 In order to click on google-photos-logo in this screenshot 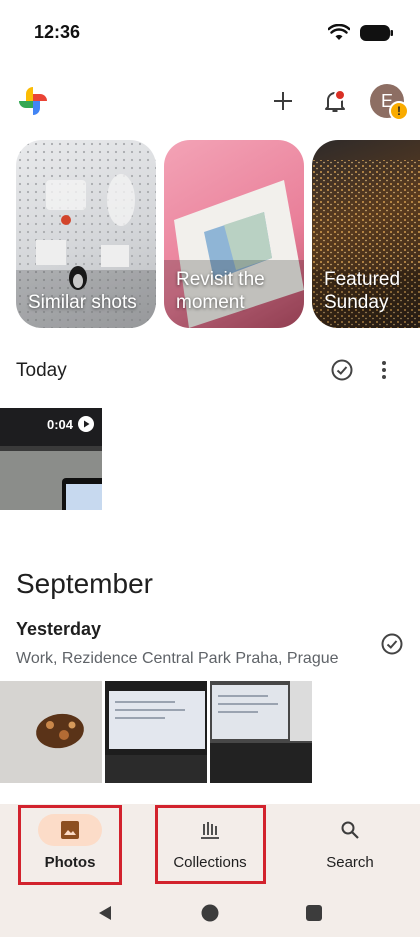, I will do `click(33, 101)`.